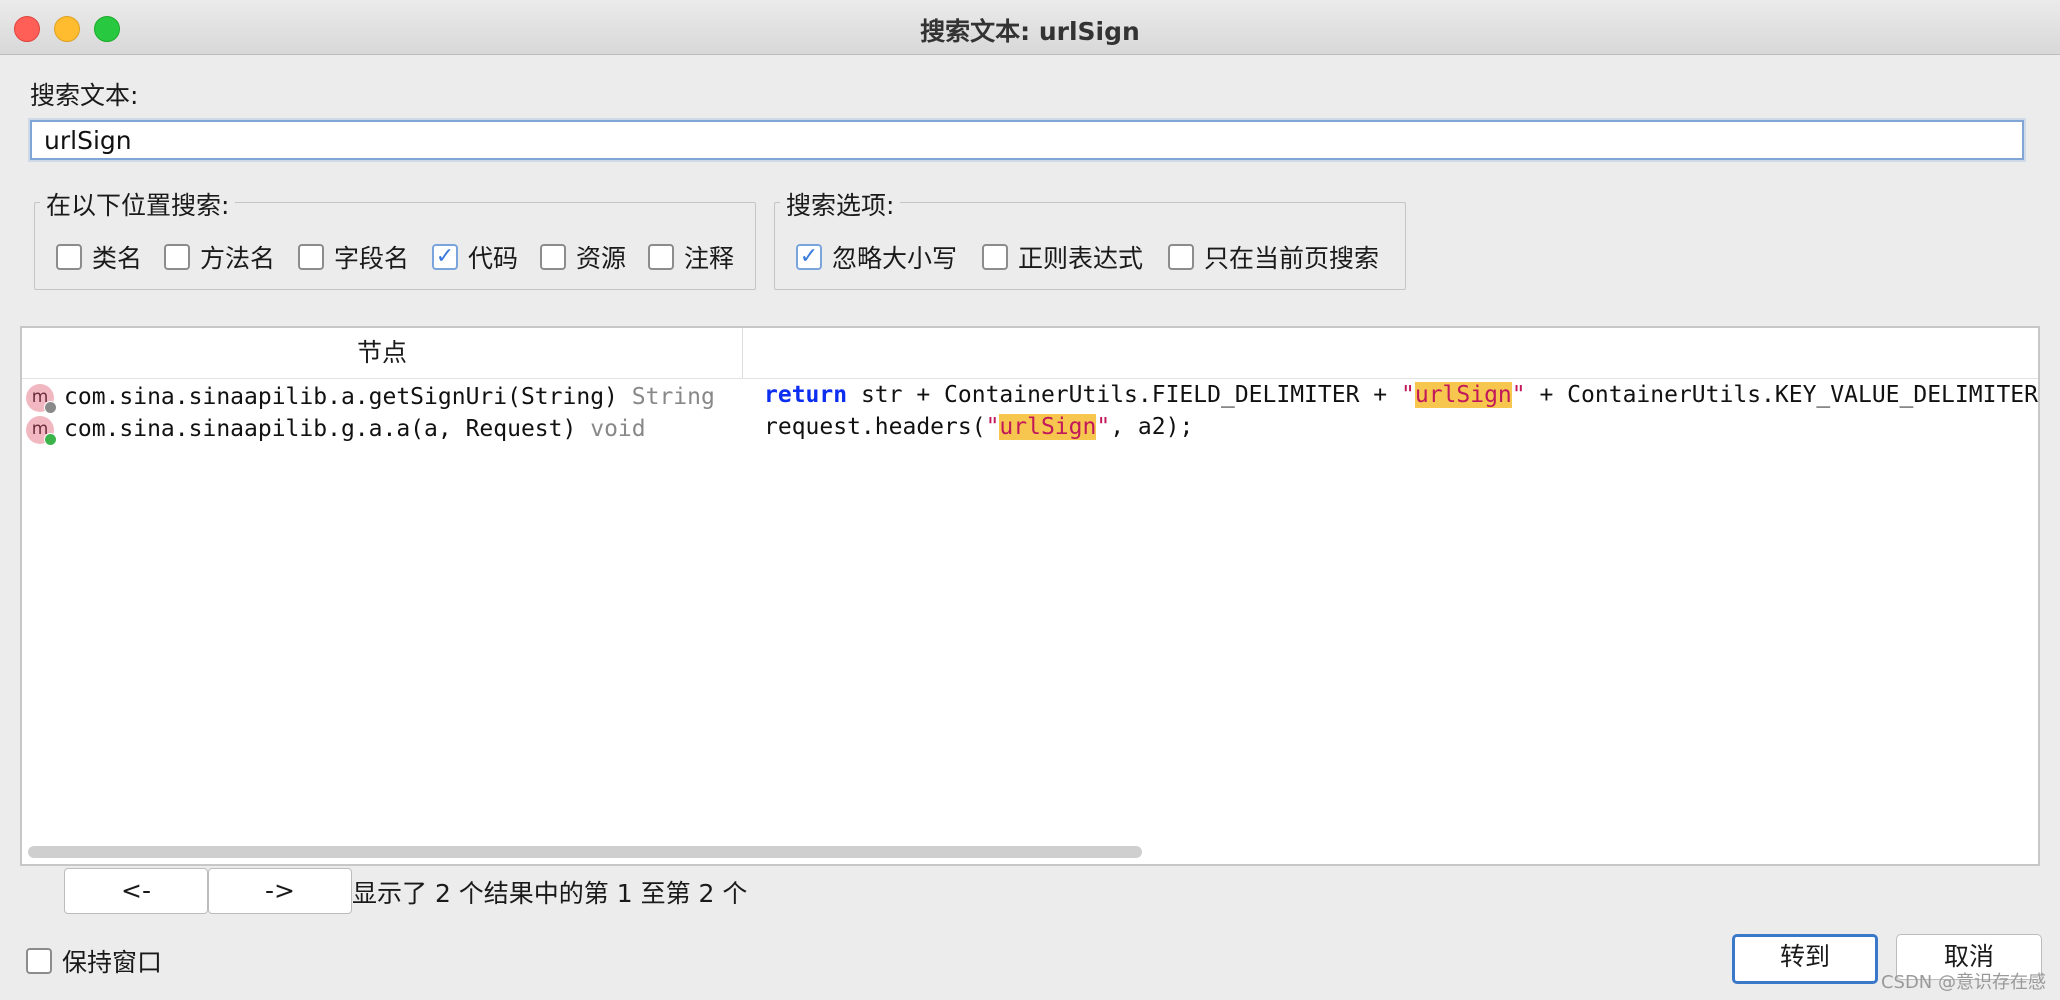 The image size is (2060, 1000). Describe the element at coordinates (1030, 31) in the screenshot. I see `window-title: 搜索文本: urlSign` at that location.